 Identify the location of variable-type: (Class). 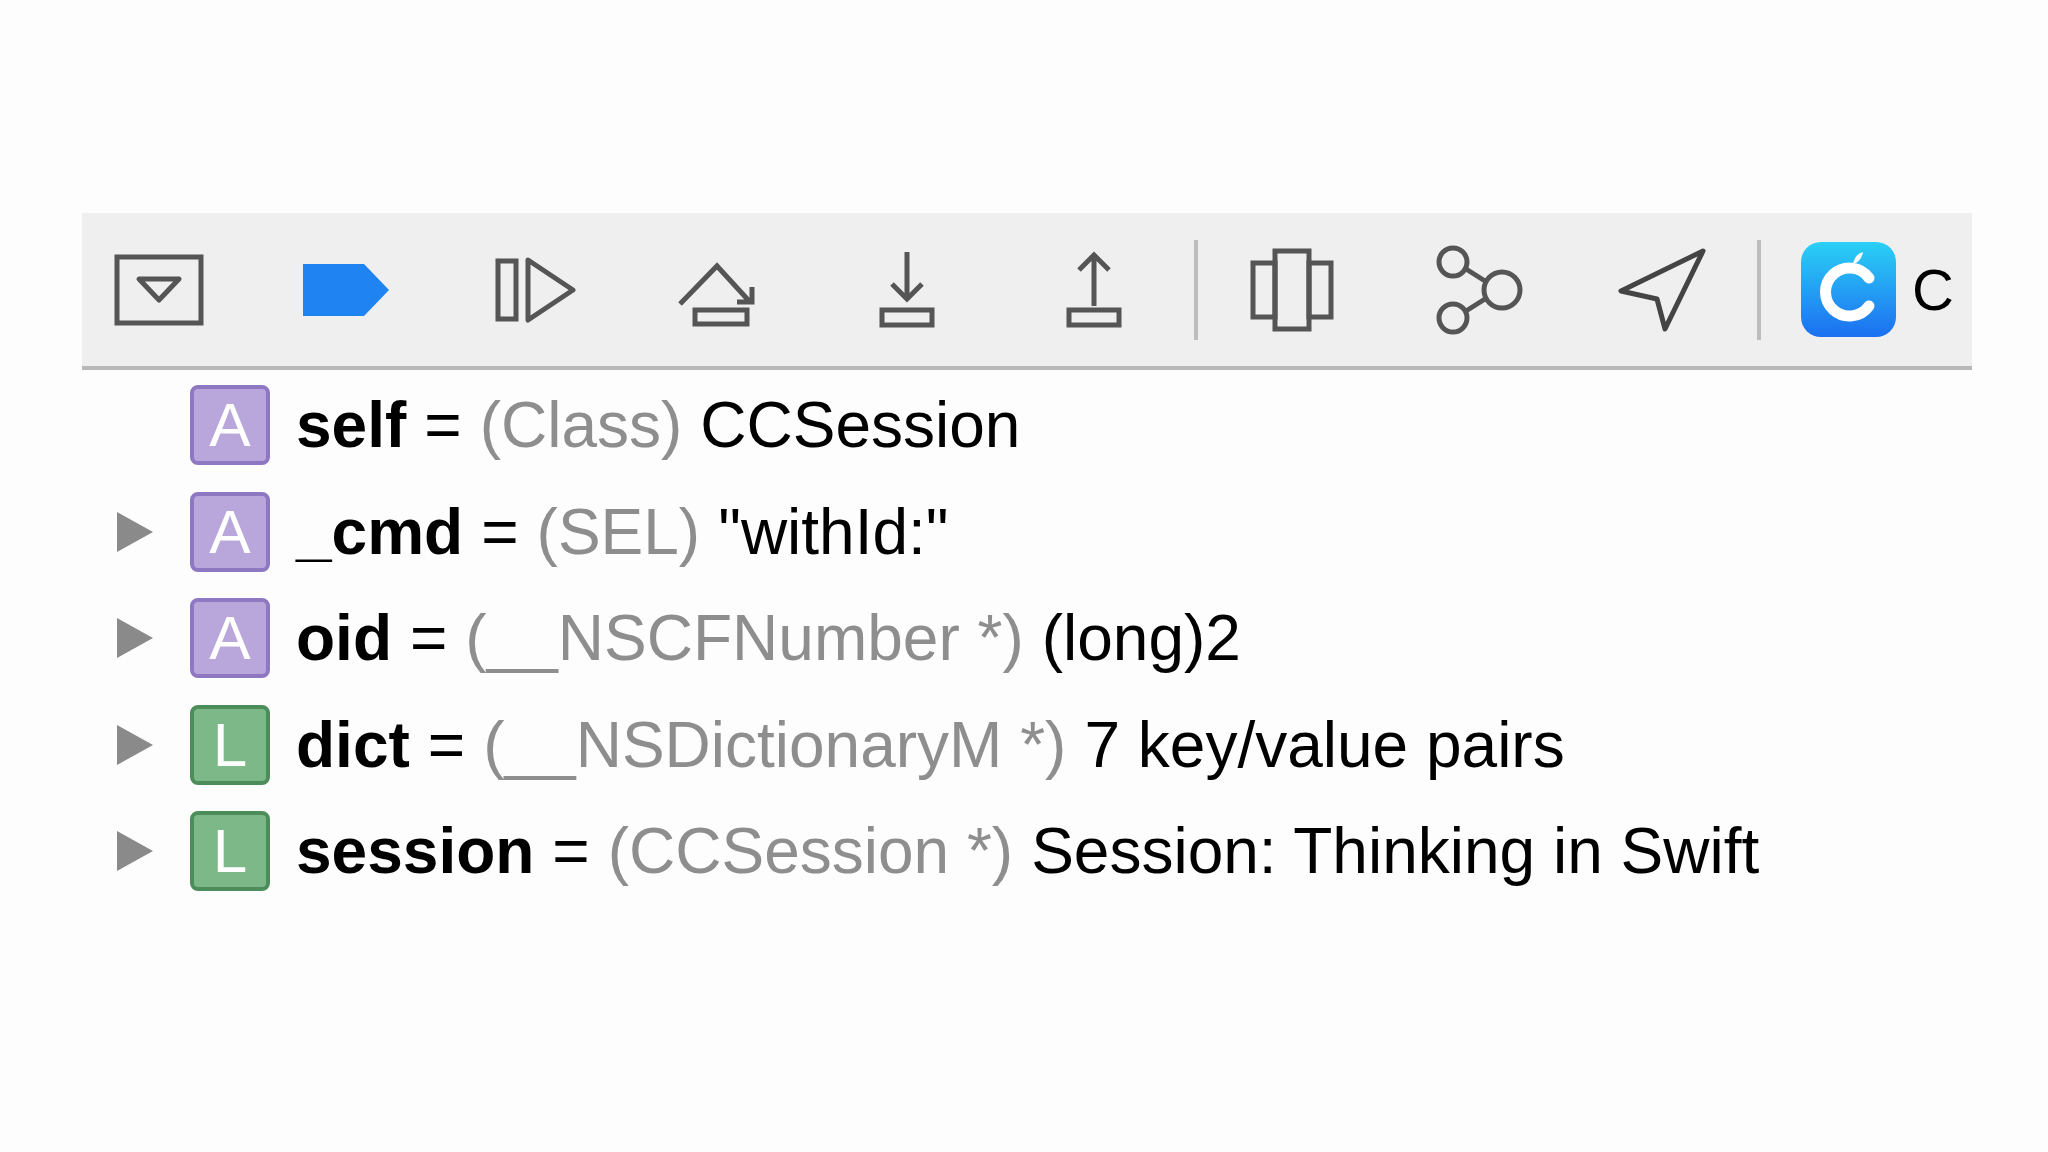
(581, 425).